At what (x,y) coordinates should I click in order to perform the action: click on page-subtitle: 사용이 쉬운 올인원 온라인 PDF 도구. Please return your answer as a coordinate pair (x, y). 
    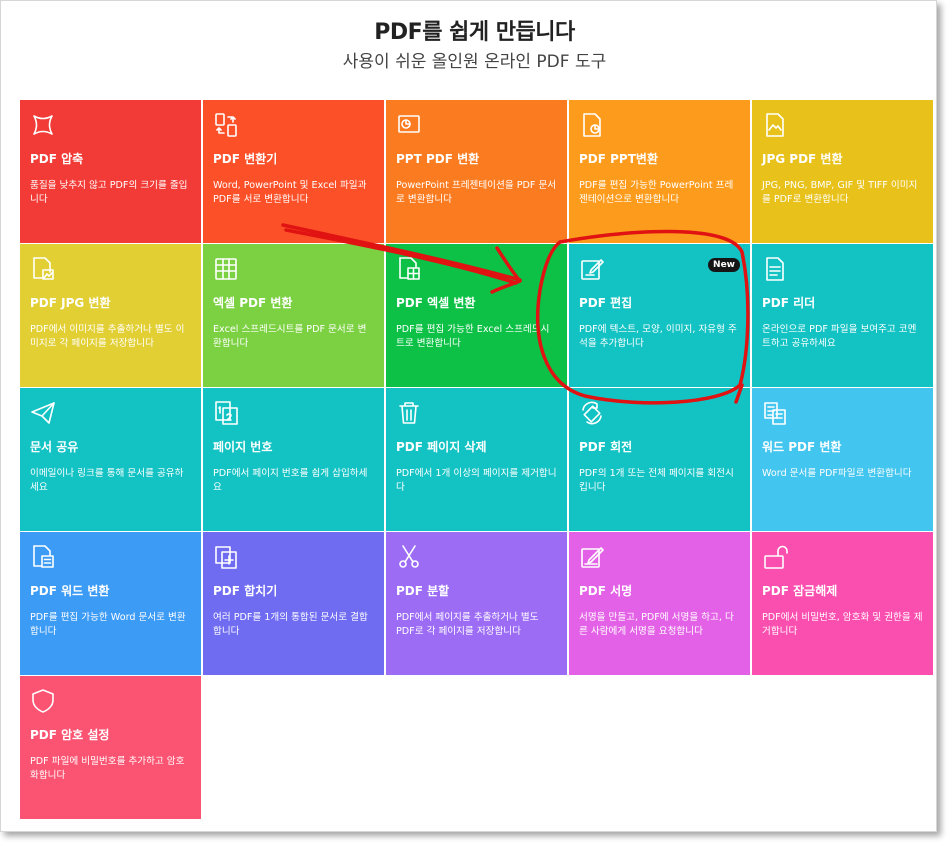
    Looking at the image, I should click on (474, 62).